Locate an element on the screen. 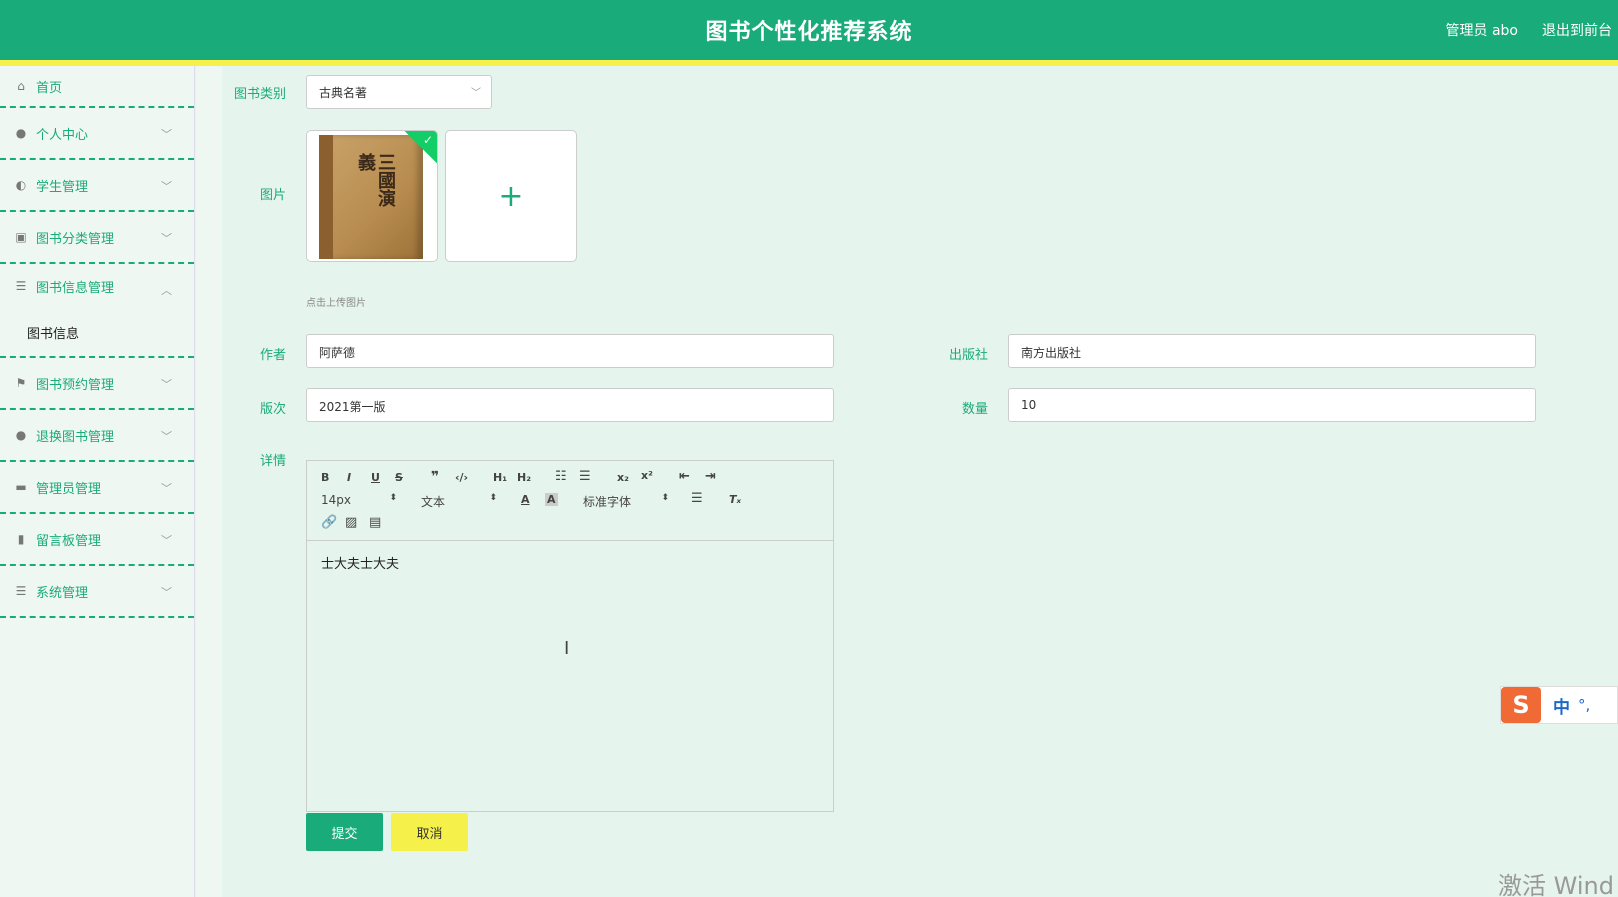 This screenshot has height=897, width=1618. top-bar: 图书个性化推荐系统 管理员 abo 退出到前台 is located at coordinates (809, 30).